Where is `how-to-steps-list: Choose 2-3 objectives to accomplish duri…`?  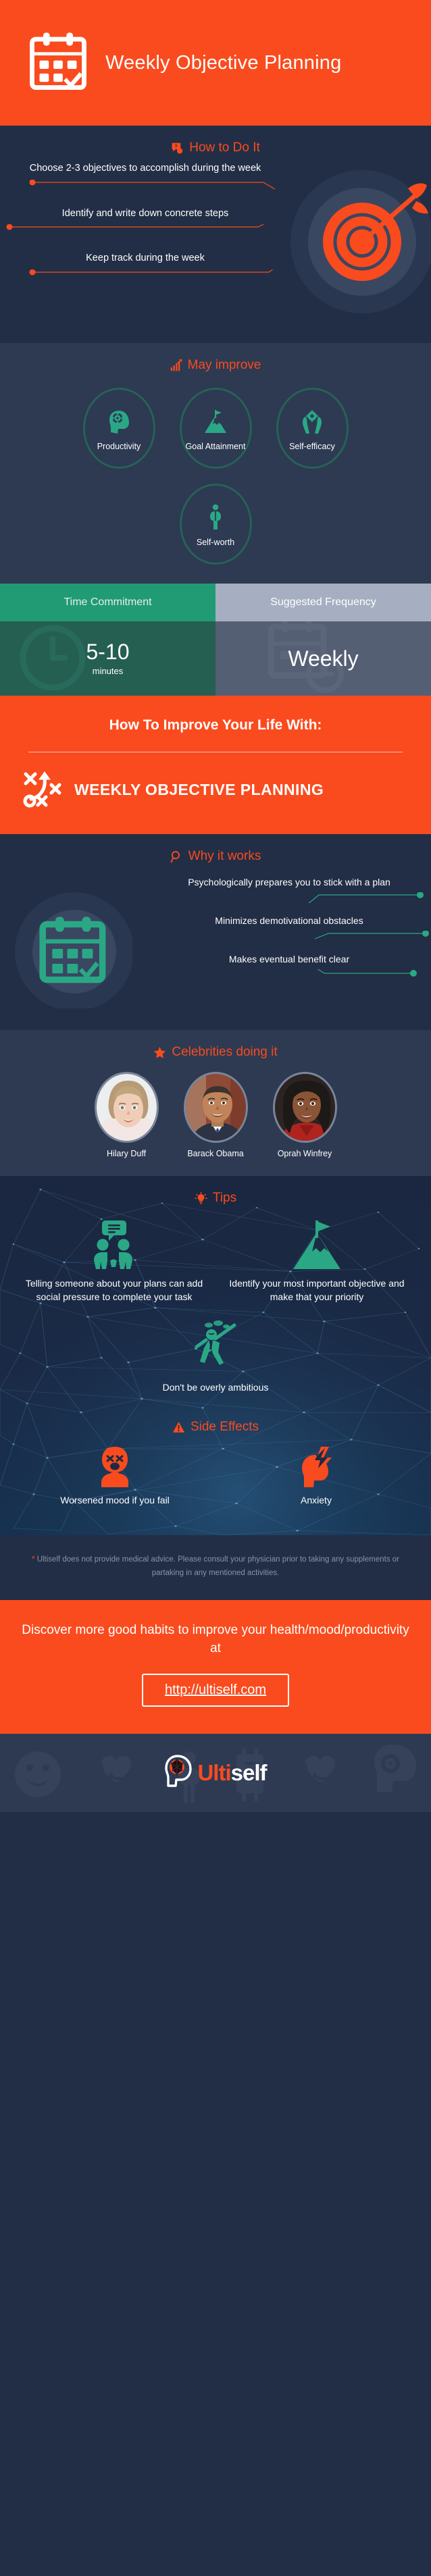
how-to-steps-list: Choose 2-3 objectives to accomplish duri… is located at coordinates (145, 229).